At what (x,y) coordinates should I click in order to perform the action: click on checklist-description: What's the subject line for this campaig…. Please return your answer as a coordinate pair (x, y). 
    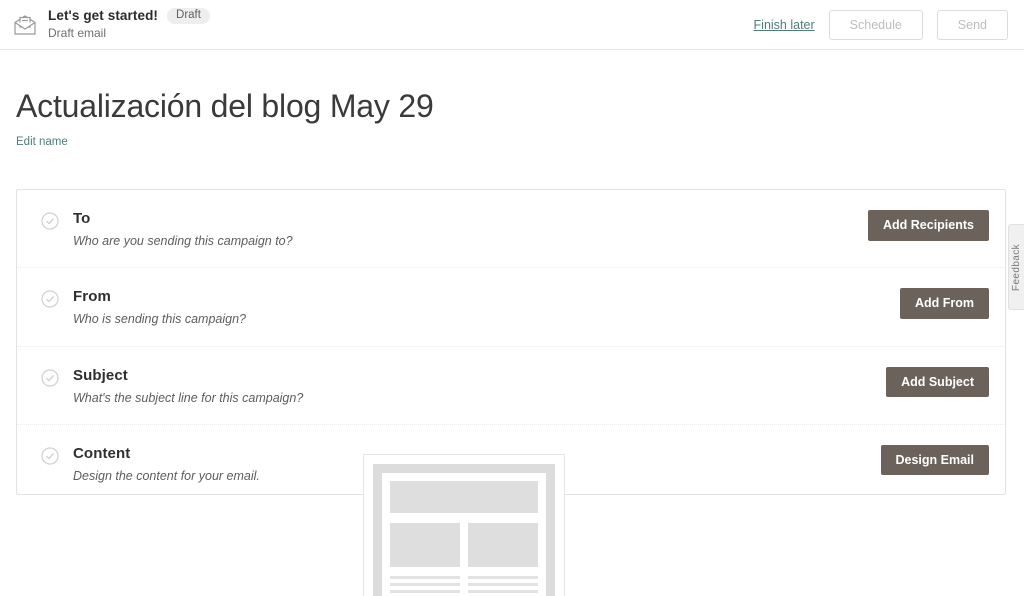
    Looking at the image, I should click on (188, 397).